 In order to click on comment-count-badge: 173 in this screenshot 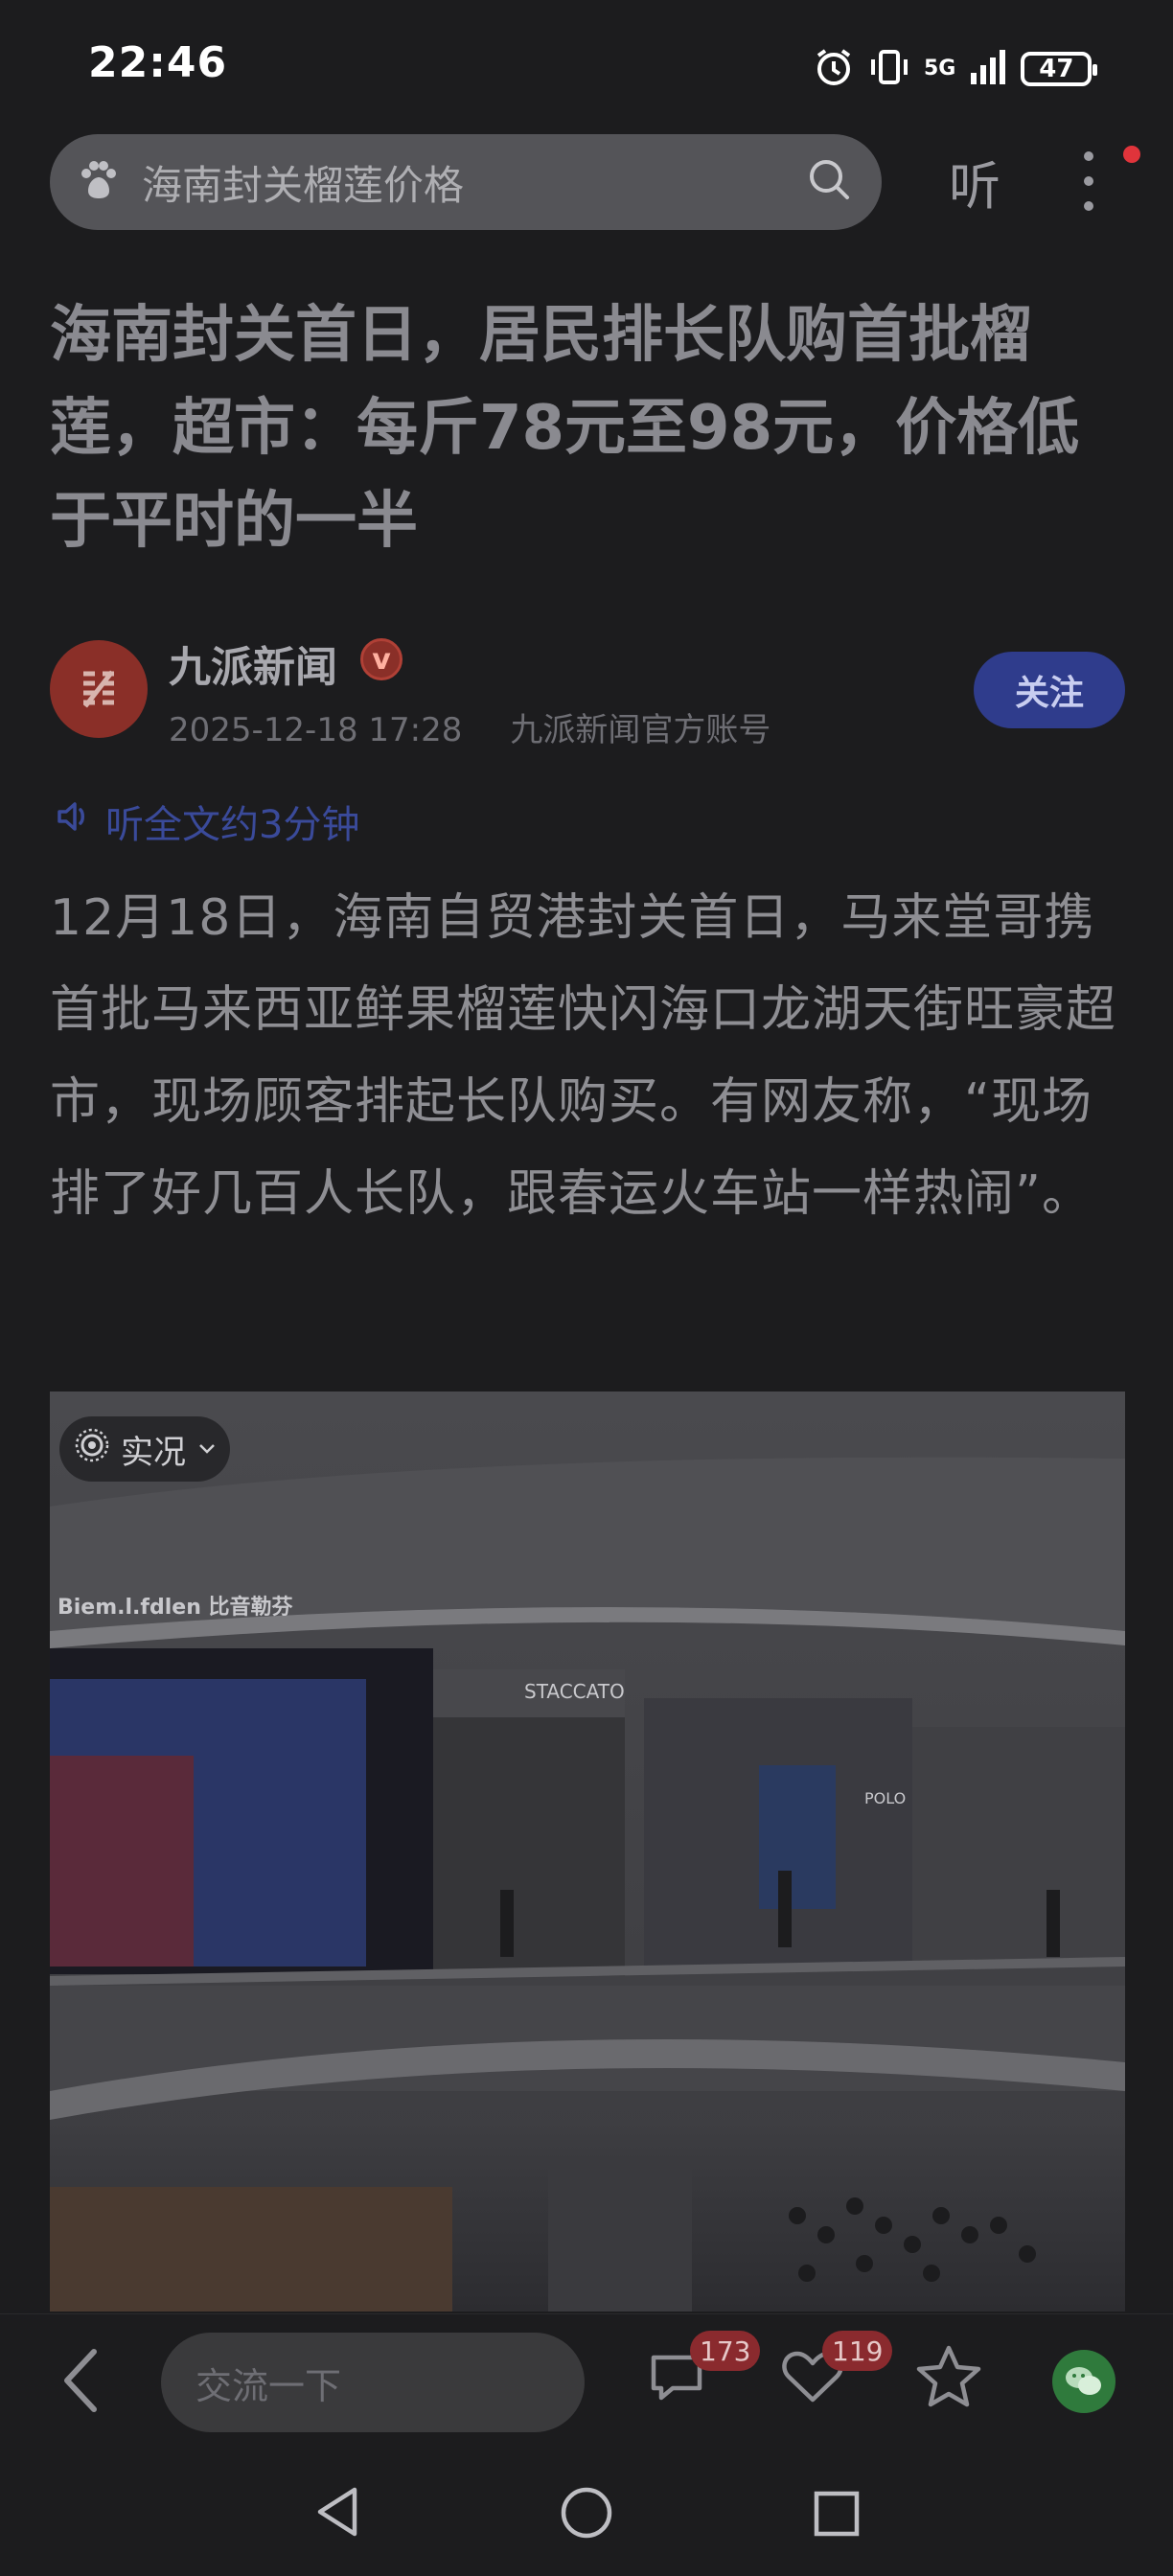, I will do `click(725, 2351)`.